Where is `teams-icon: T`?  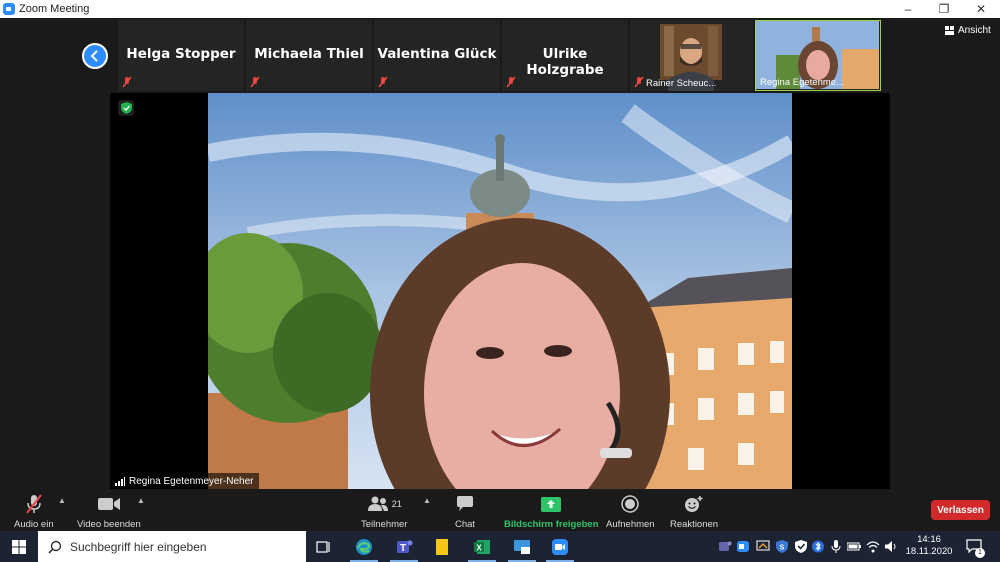 teams-icon: T is located at coordinates (405, 547).